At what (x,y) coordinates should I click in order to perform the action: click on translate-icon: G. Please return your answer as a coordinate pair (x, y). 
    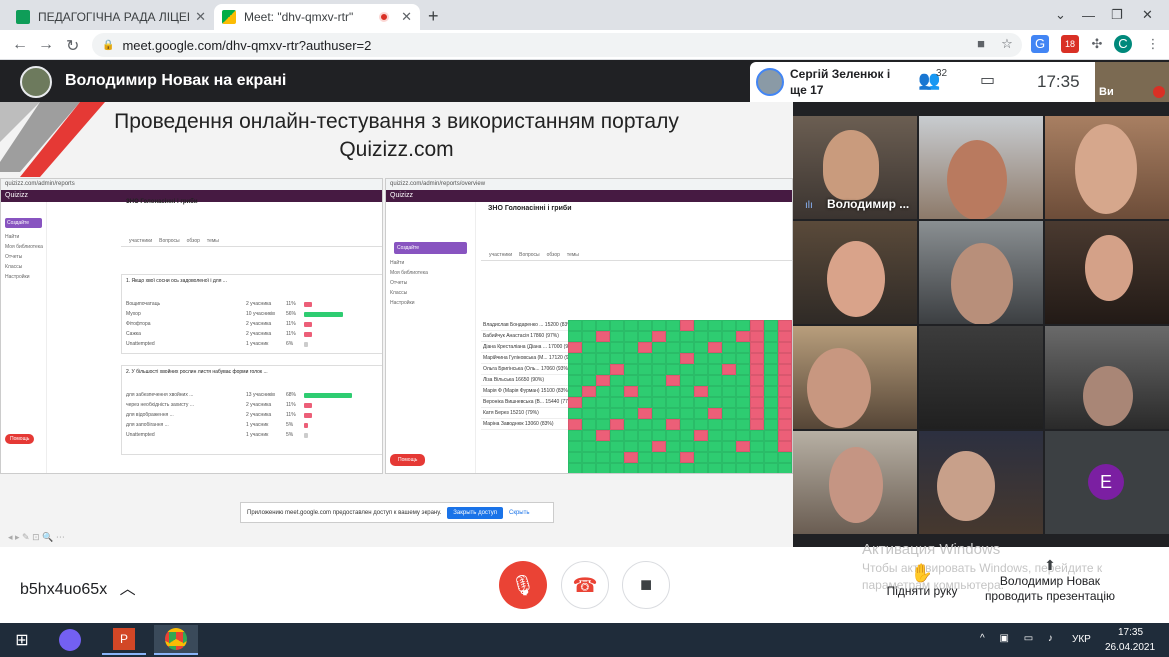
    Looking at the image, I should click on (1040, 44).